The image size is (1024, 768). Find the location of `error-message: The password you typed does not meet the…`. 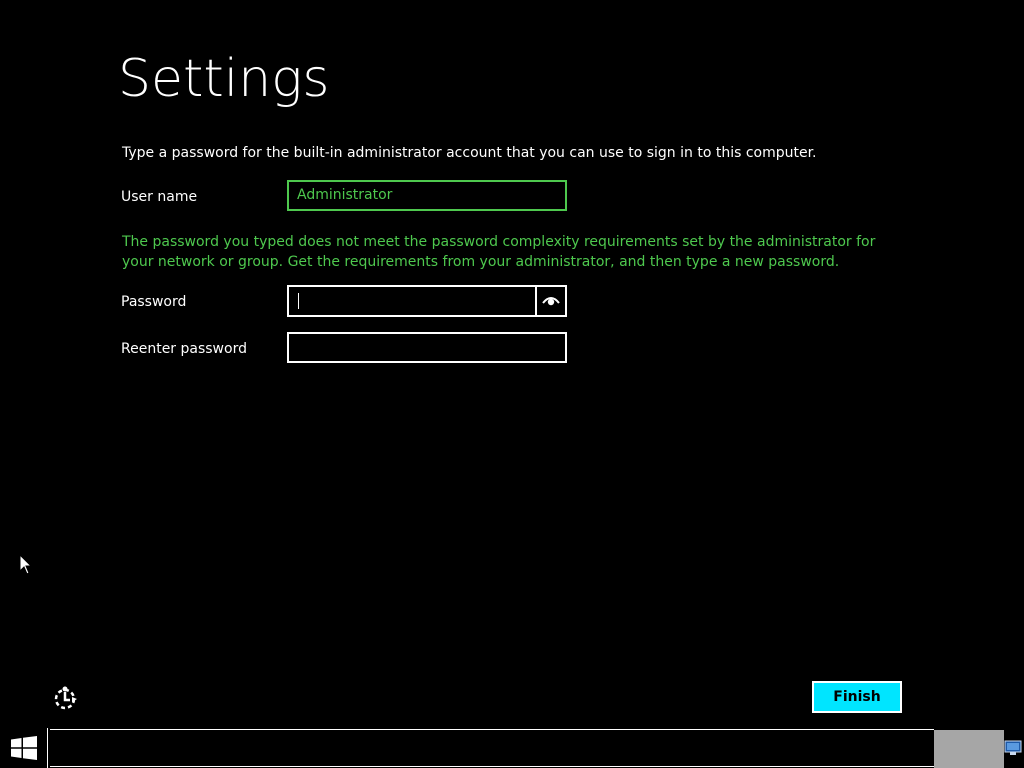

error-message: The password you typed does not meet the… is located at coordinates (499, 252).